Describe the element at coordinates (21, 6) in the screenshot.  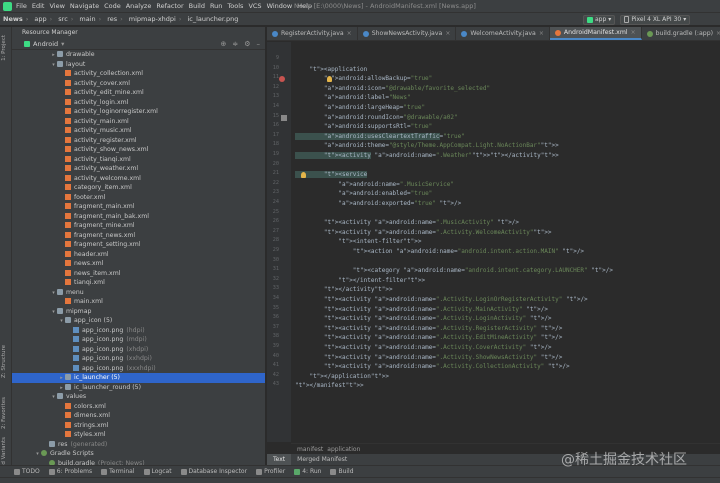
I see `menu-item-0: File` at that location.